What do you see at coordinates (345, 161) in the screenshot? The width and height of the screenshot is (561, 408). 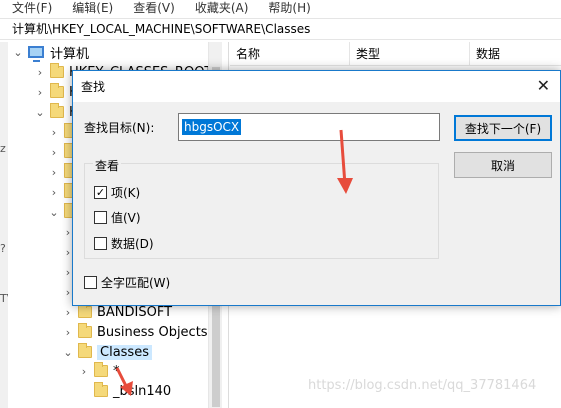 I see `arrow-to-input` at bounding box center [345, 161].